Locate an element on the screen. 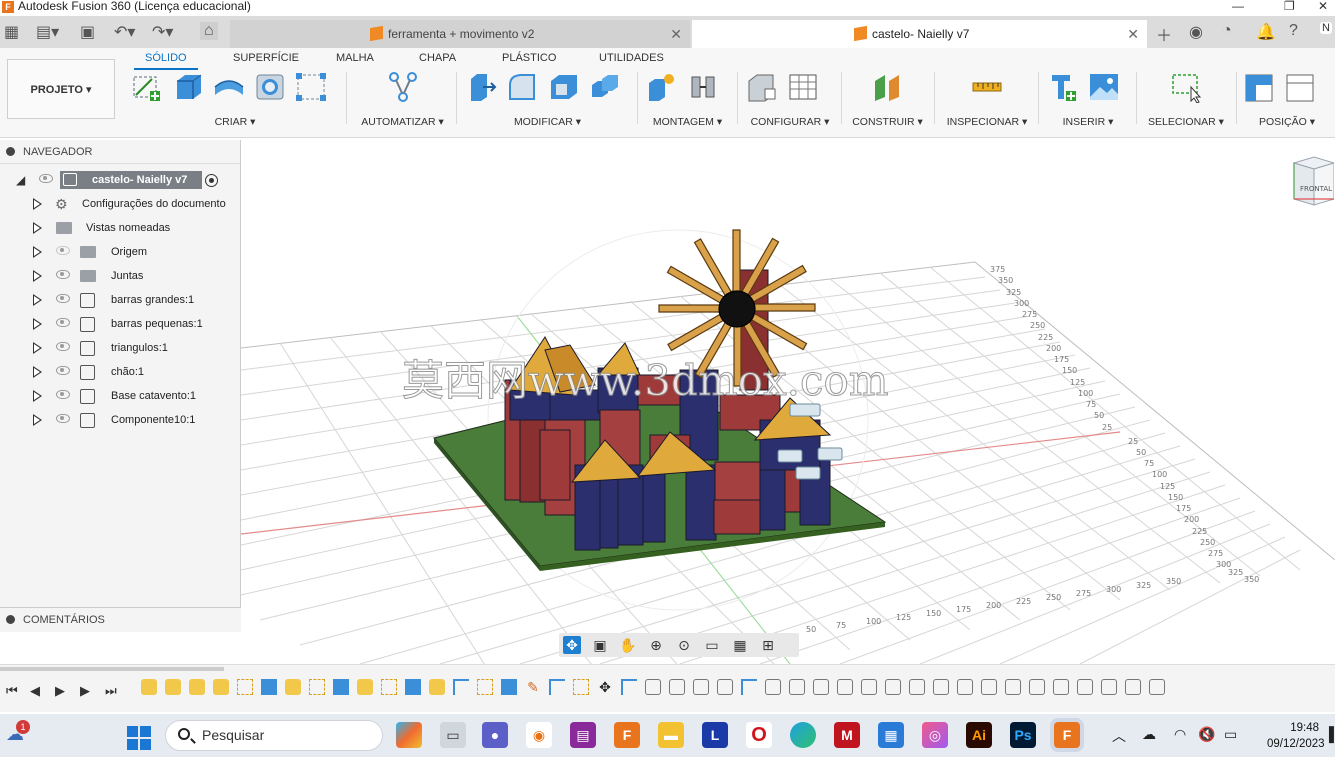 The height and width of the screenshot is (757, 1335). hidden-eye-icon is located at coordinates (63, 250).